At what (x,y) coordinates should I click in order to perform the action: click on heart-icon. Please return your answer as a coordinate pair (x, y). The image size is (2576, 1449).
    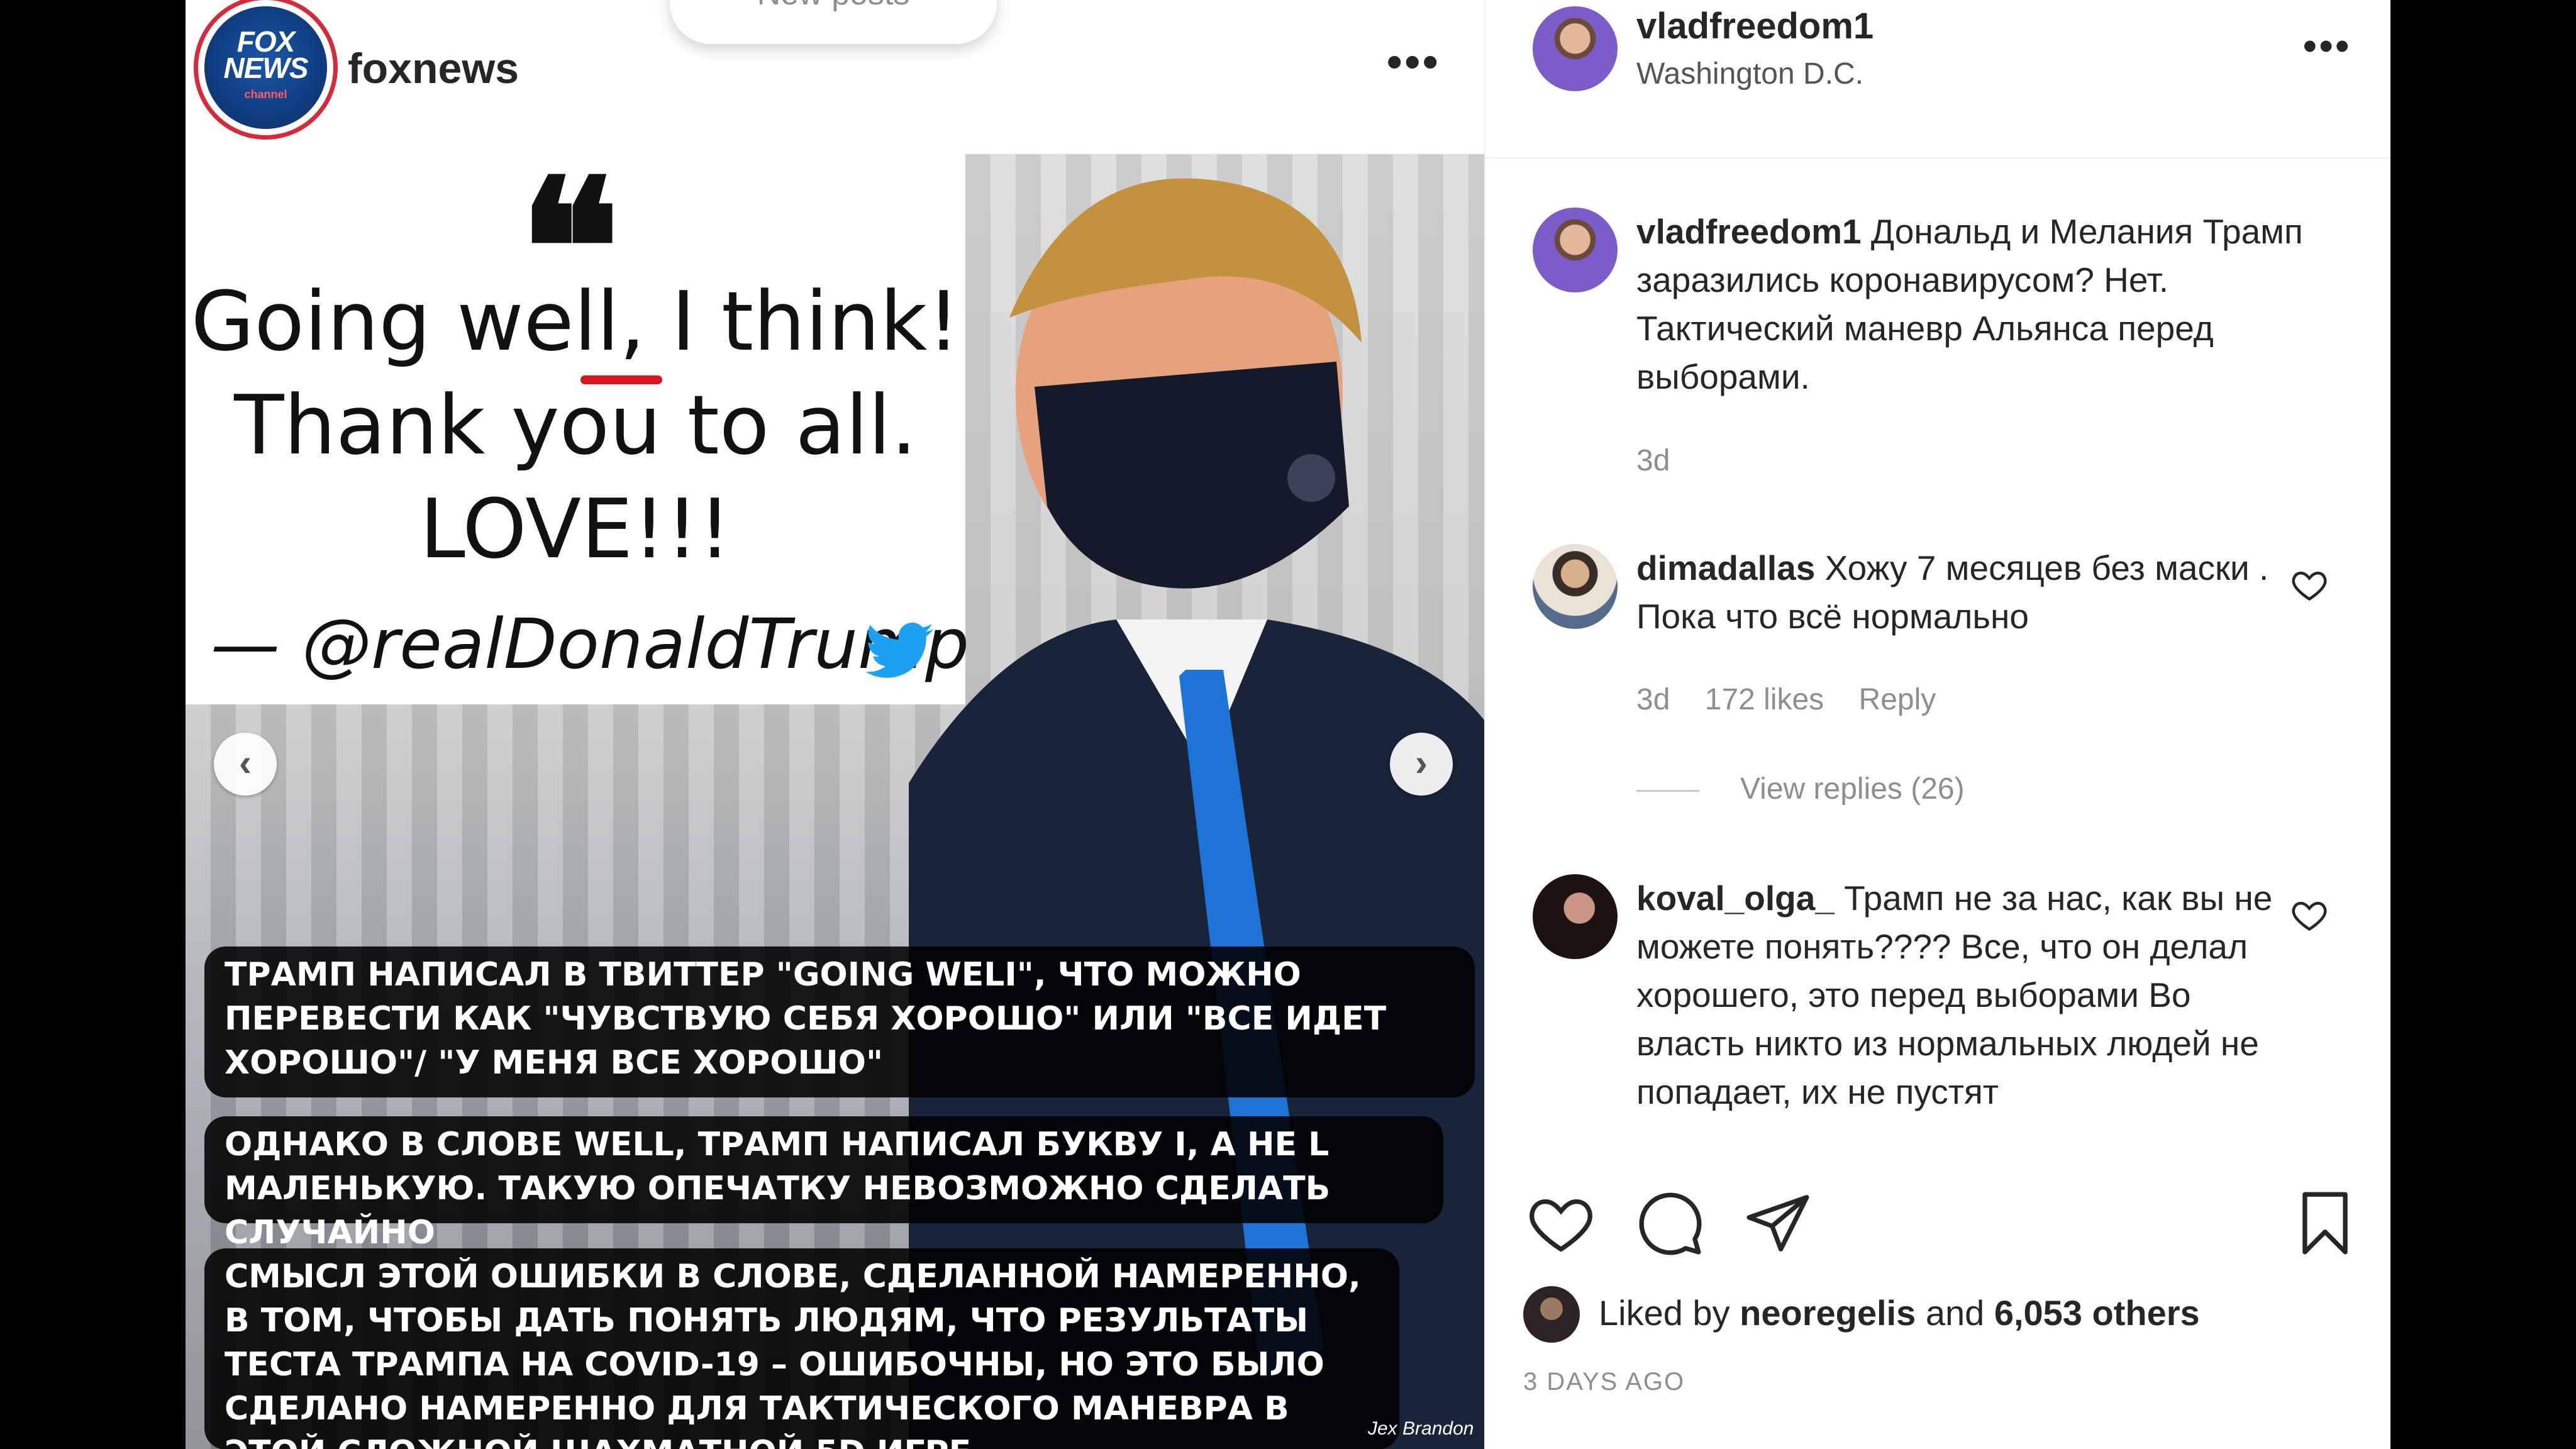
    Looking at the image, I should click on (1561, 1223).